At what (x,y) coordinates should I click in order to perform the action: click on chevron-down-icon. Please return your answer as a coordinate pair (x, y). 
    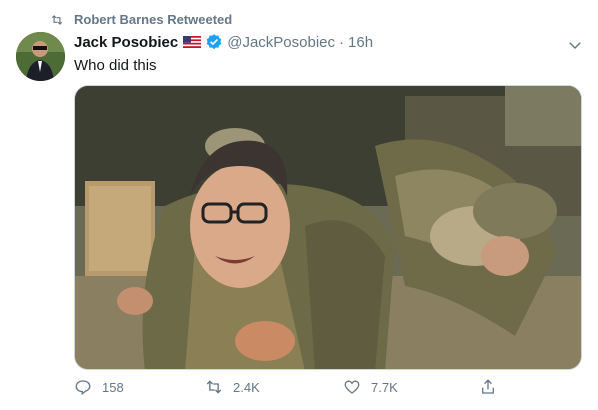
    Looking at the image, I should click on (575, 45).